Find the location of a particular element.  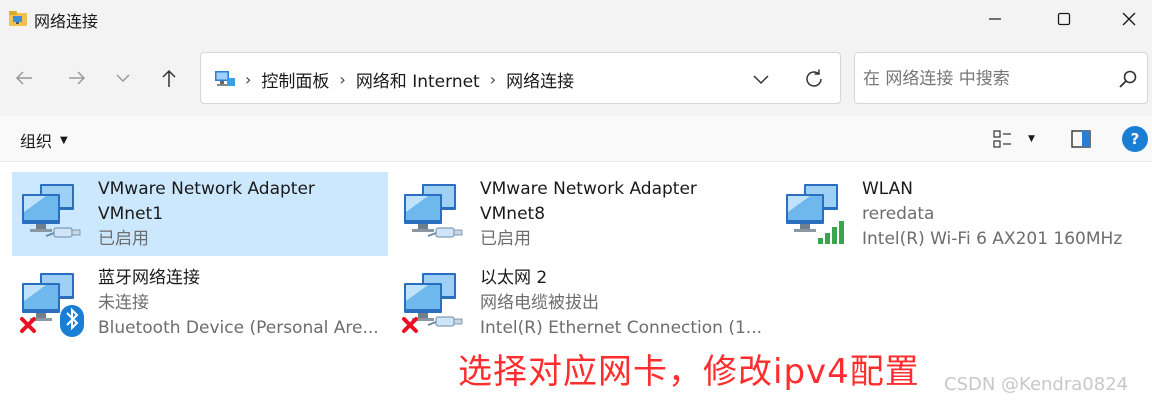

help-button: ? is located at coordinates (1135, 139).